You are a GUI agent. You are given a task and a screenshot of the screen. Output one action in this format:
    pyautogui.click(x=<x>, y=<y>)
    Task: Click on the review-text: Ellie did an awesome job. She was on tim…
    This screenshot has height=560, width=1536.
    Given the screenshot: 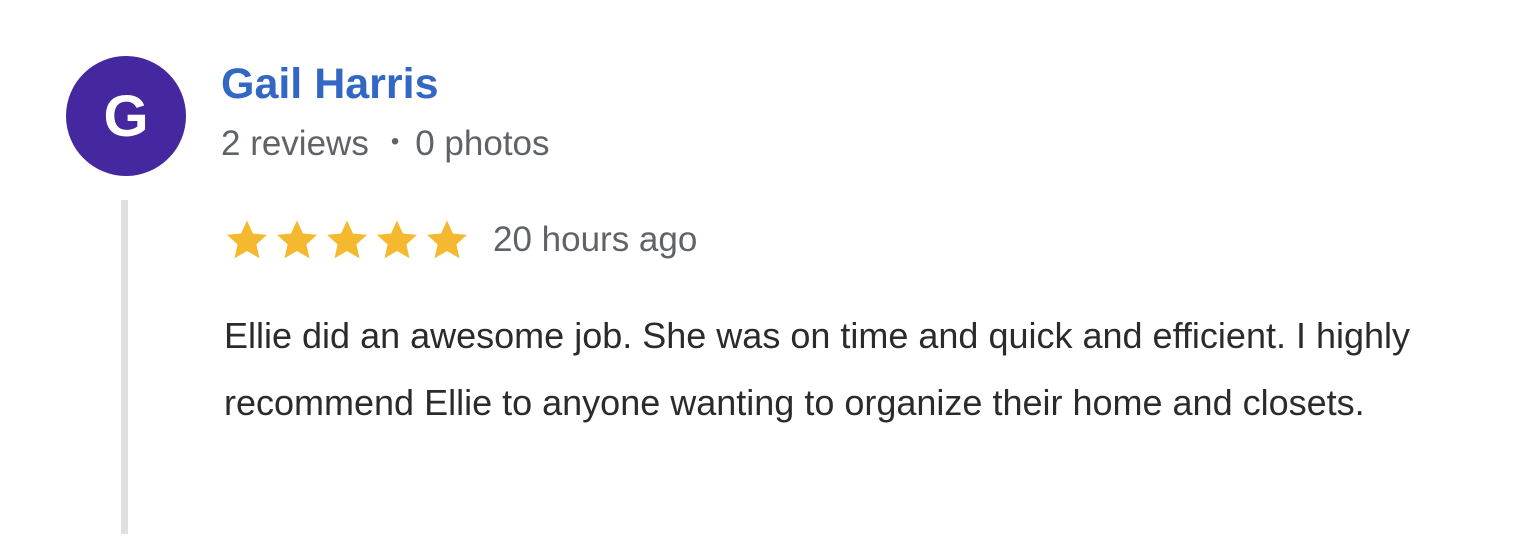 What is the action you would take?
    pyautogui.click(x=817, y=369)
    